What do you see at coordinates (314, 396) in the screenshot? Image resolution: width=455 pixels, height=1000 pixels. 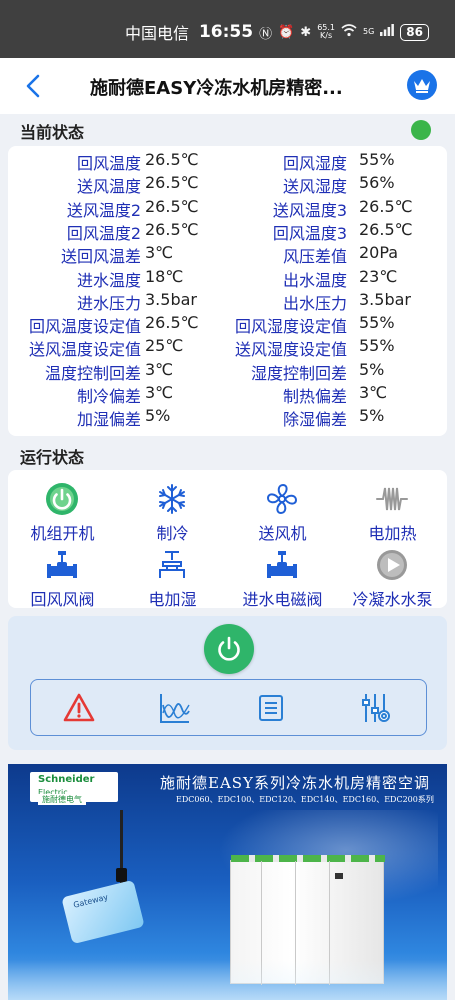 I see `param-label: 制热偏差` at bounding box center [314, 396].